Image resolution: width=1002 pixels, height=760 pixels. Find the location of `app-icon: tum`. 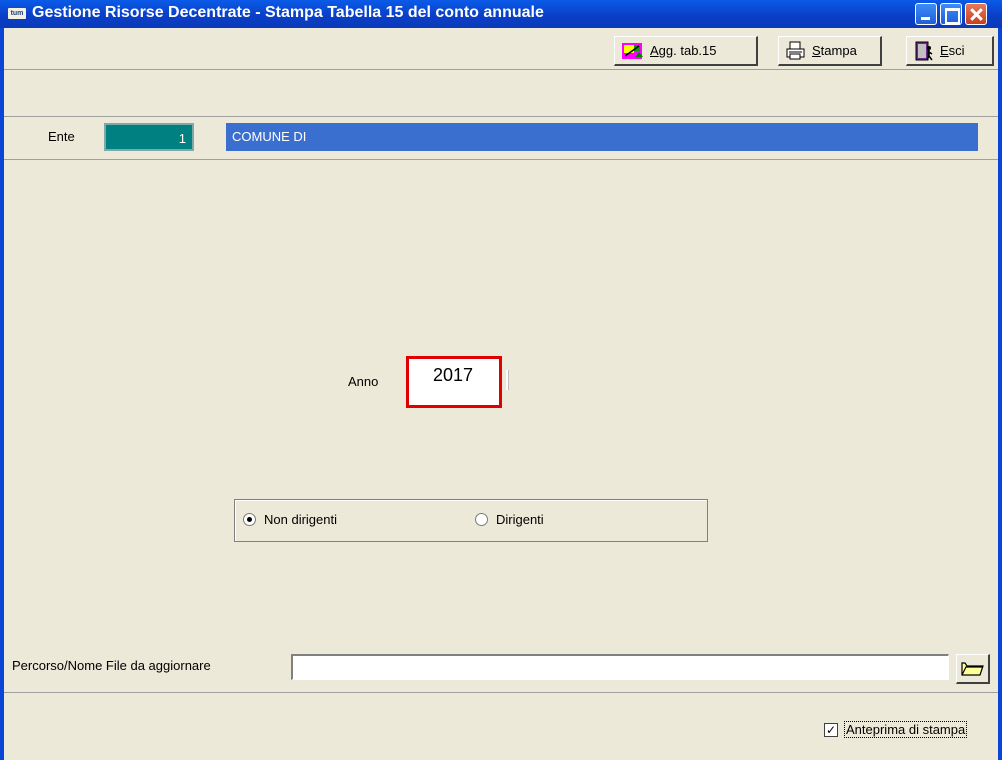

app-icon: tum is located at coordinates (17, 13).